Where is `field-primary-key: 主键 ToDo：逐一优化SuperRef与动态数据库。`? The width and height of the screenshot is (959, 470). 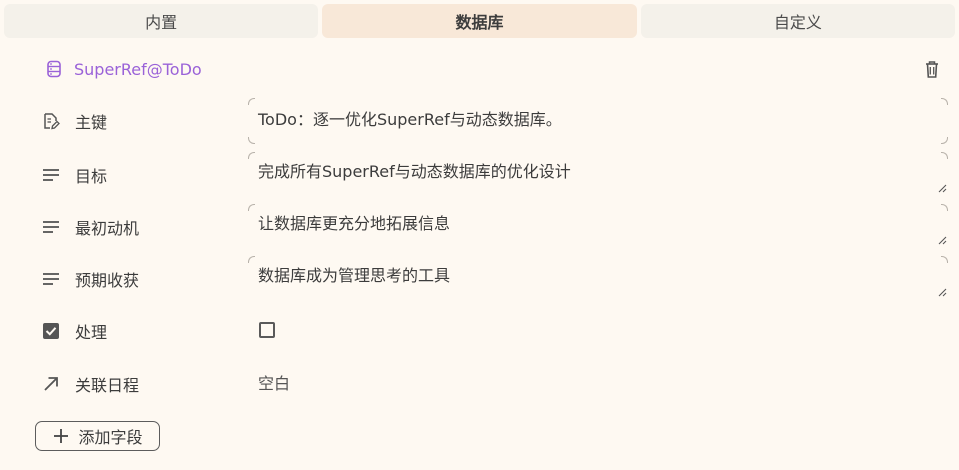 field-primary-key: 主键 ToDo：逐一优化SuperRef与动态数据库。 is located at coordinates (494, 121).